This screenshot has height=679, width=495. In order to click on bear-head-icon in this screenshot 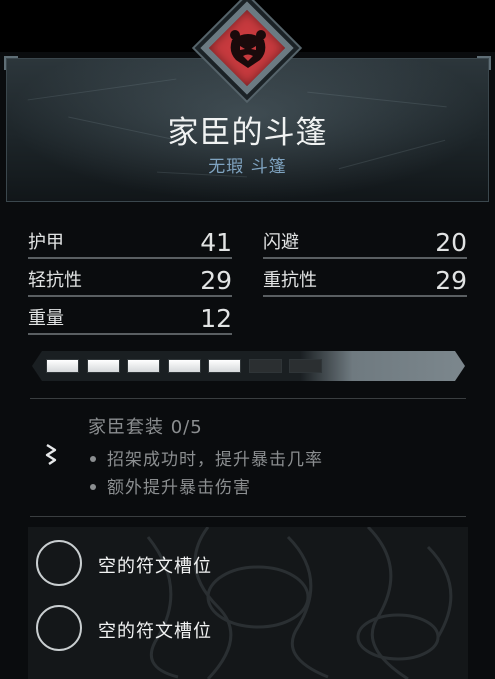, I will do `click(248, 49)`.